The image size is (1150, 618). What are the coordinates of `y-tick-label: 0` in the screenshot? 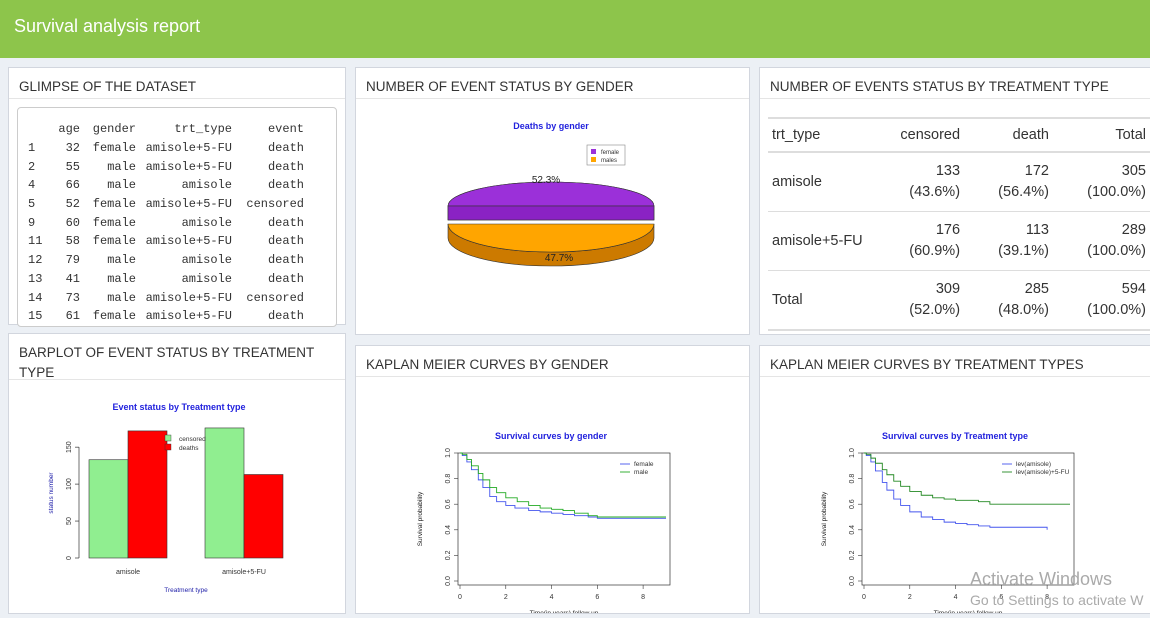 It's located at (69, 558).